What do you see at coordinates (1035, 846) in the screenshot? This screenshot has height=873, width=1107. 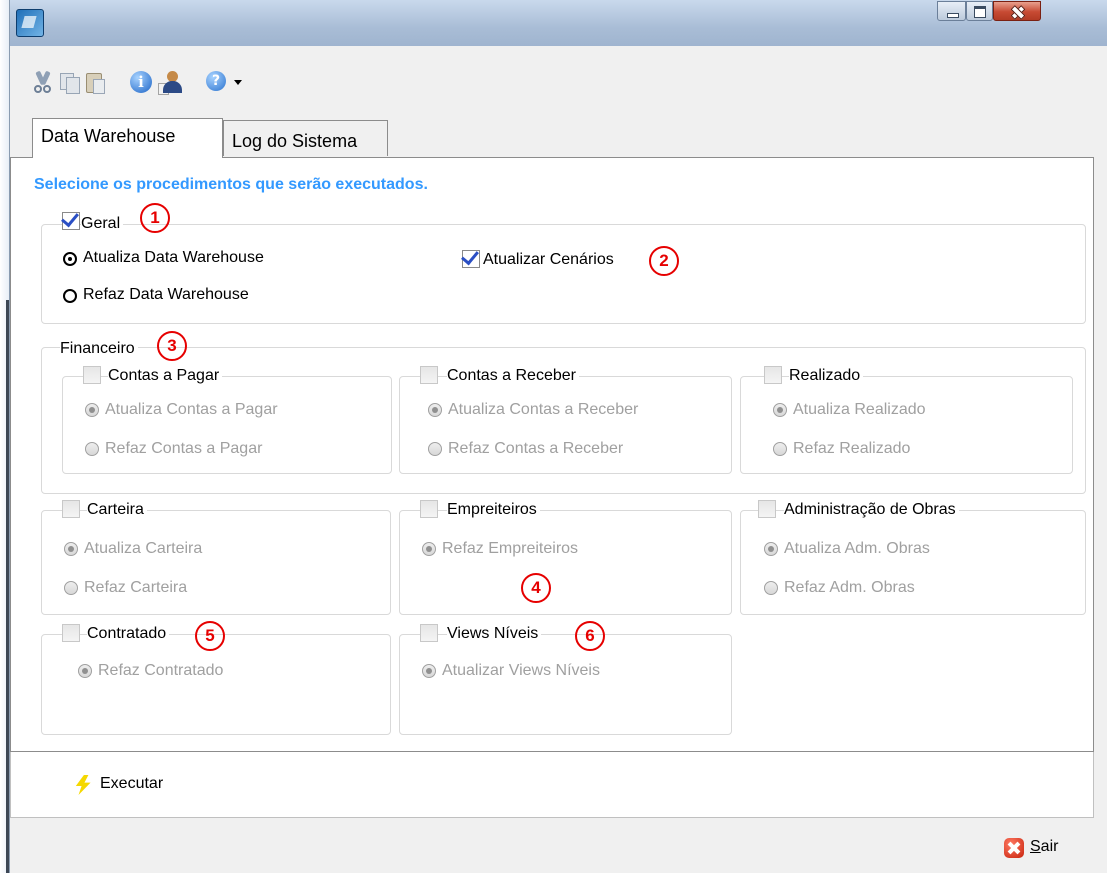 I see `sair-accesskey: S` at bounding box center [1035, 846].